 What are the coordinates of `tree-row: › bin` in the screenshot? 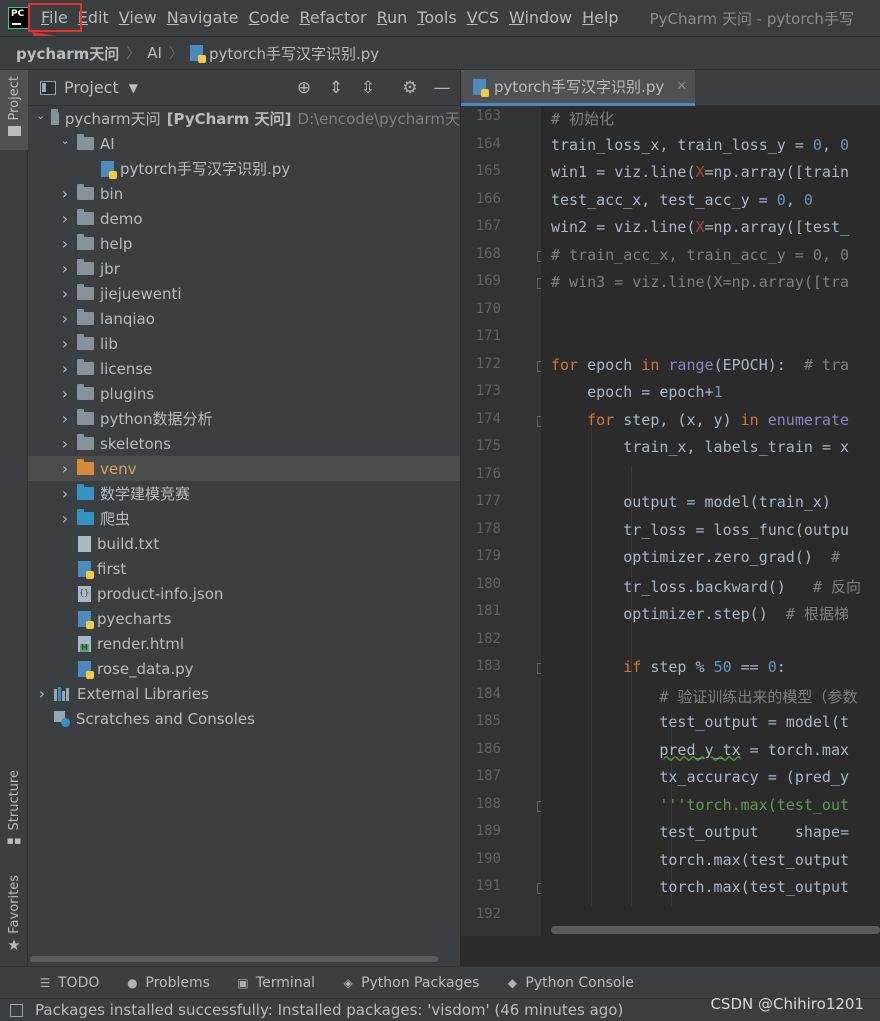 It's located at (244, 193).